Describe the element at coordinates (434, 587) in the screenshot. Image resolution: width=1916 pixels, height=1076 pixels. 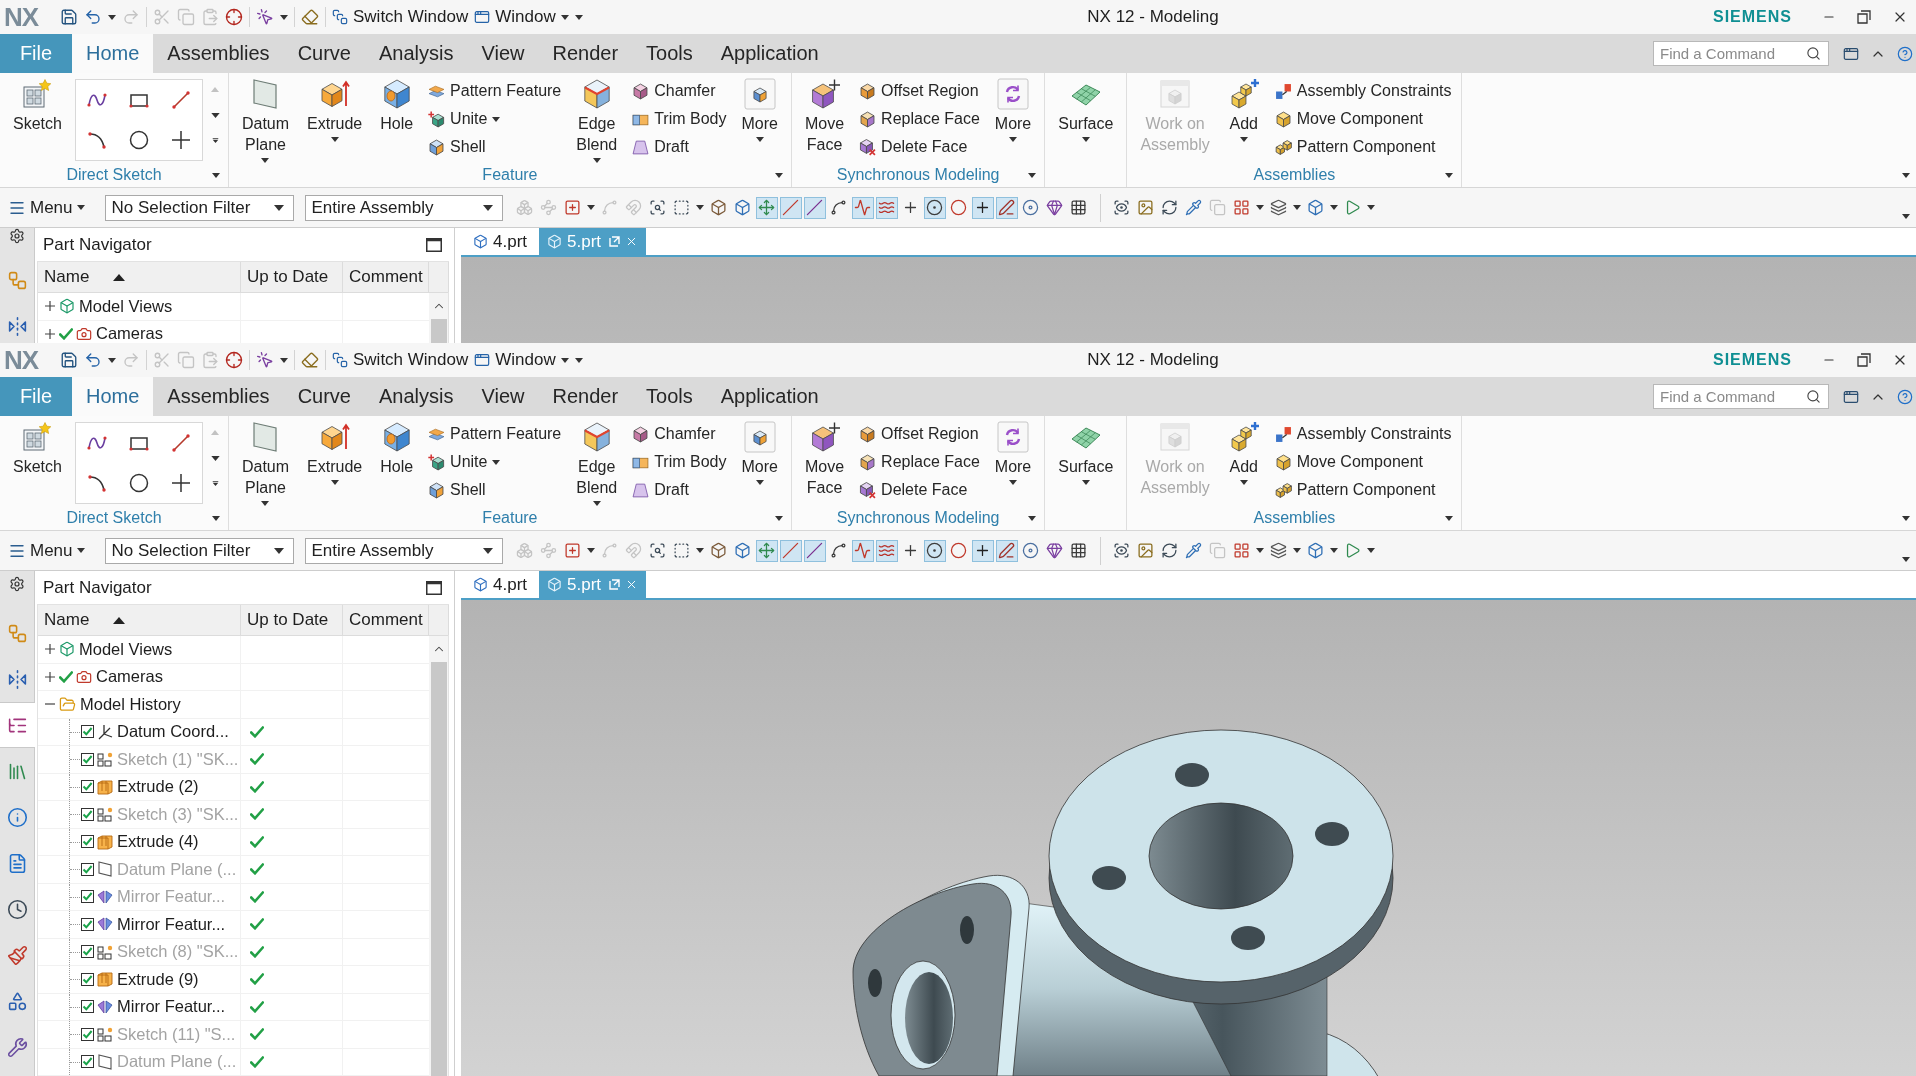
I see `maximize-icon` at that location.